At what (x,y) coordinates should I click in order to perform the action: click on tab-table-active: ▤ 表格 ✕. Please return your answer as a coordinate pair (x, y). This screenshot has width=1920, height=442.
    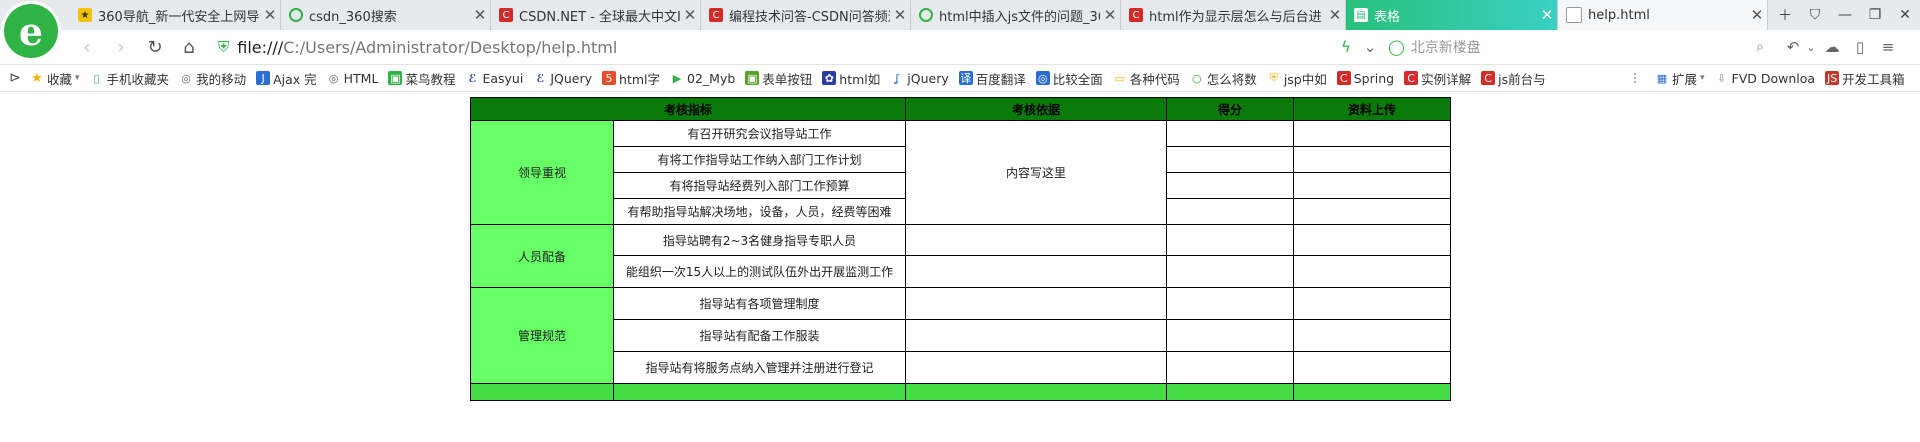
    Looking at the image, I should click on (1452, 15).